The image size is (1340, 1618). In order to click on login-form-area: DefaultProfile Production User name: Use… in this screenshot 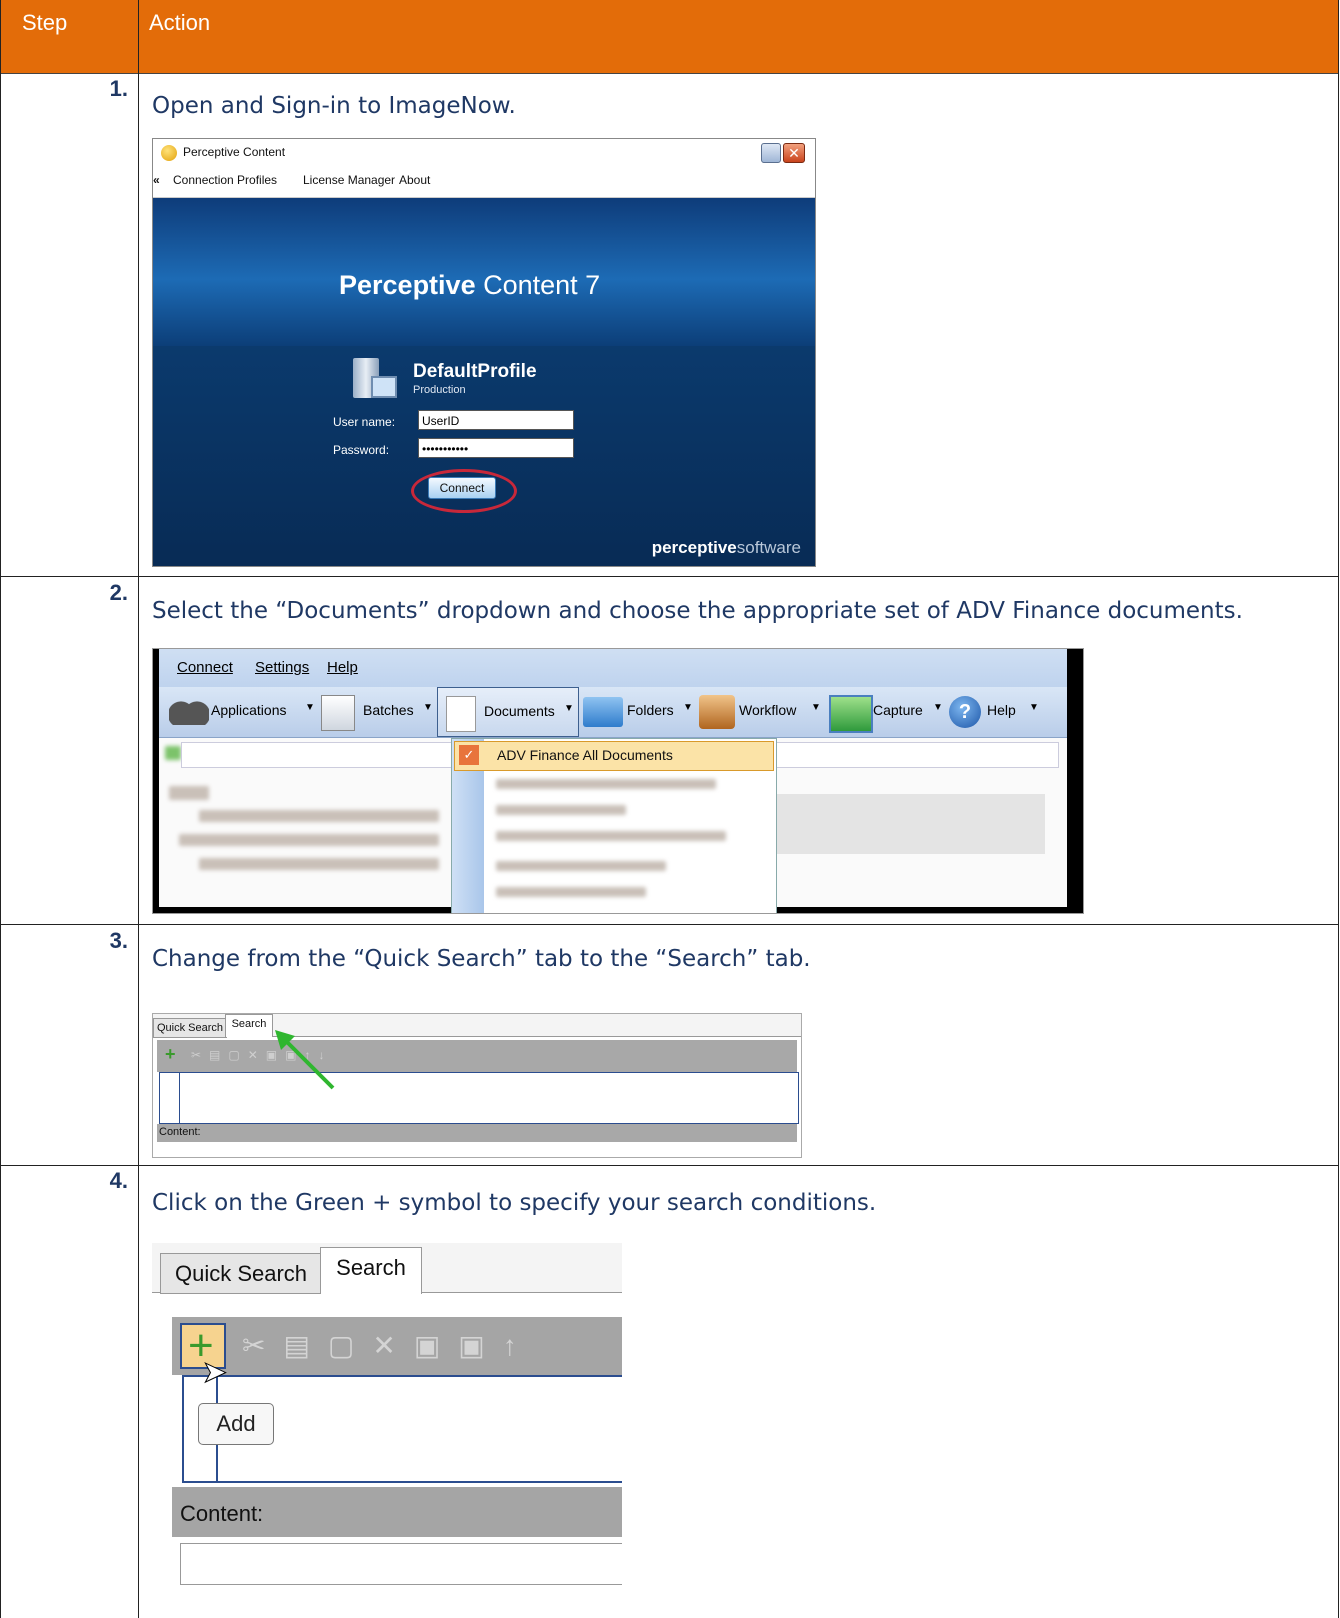, I will do `click(484, 456)`.